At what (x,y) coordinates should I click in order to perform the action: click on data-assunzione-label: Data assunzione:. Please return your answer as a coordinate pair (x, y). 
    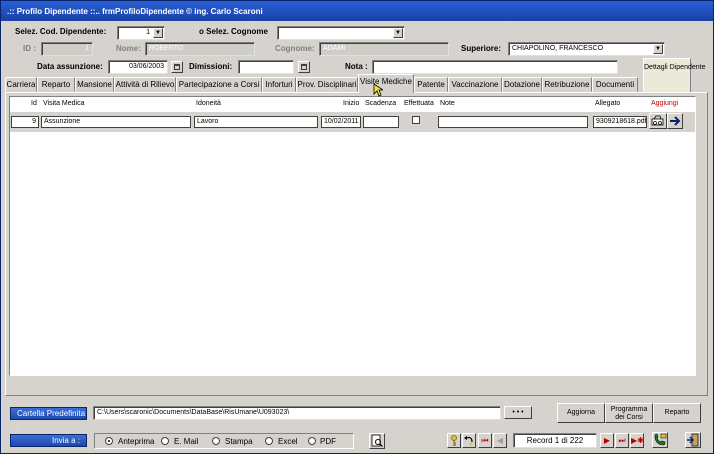
    Looking at the image, I should click on (70, 66).